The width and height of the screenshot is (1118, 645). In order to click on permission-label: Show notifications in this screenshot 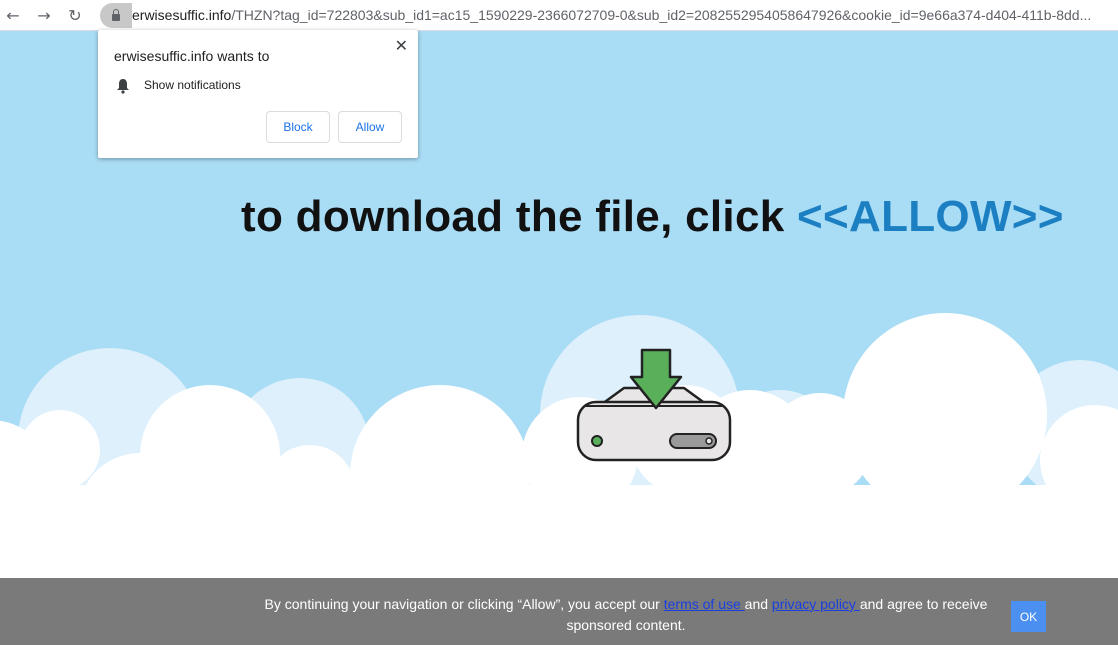, I will do `click(192, 85)`.